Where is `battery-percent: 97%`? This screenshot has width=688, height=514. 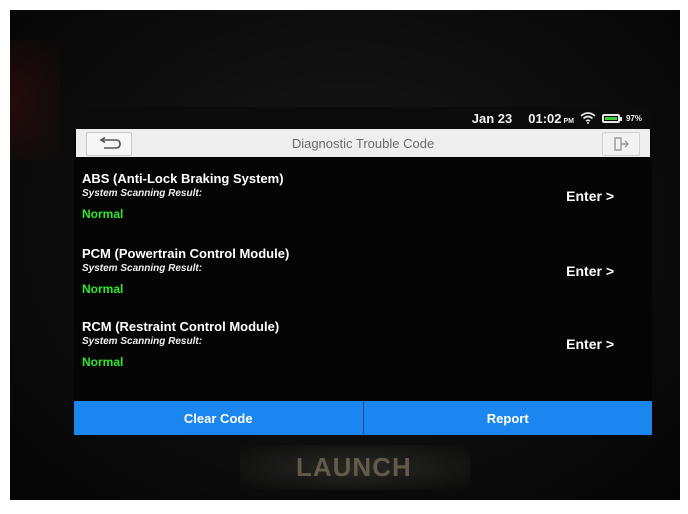 battery-percent: 97% is located at coordinates (633, 118).